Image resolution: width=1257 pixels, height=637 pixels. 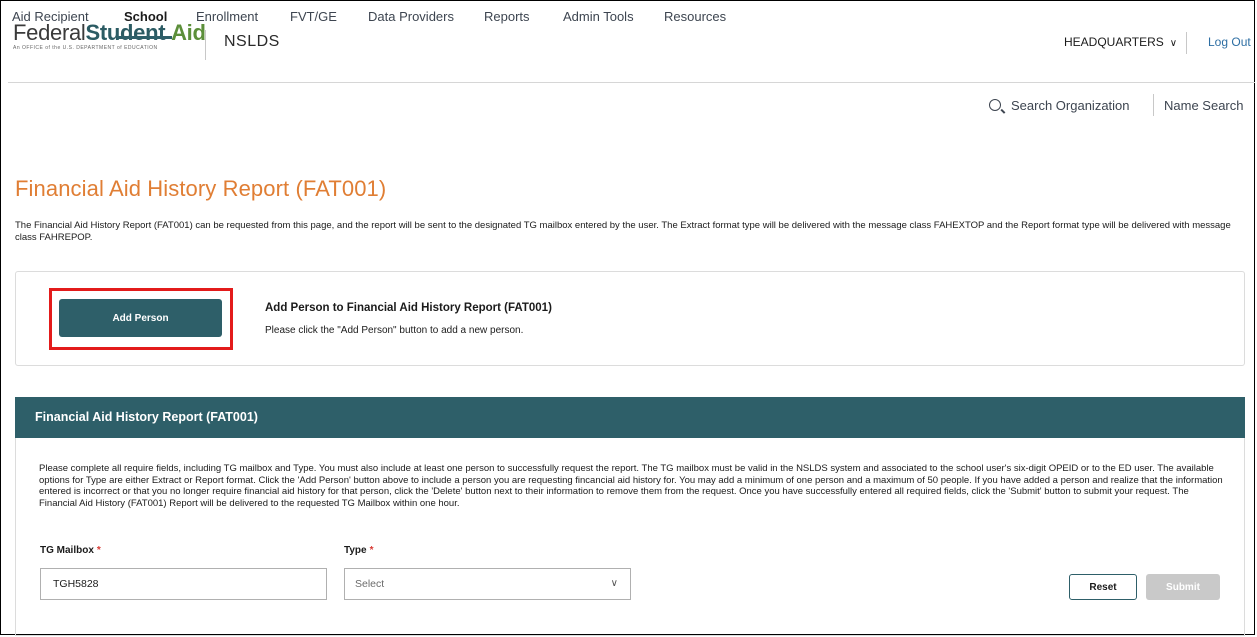 I want to click on nav-item-label: Resources, so click(x=695, y=16).